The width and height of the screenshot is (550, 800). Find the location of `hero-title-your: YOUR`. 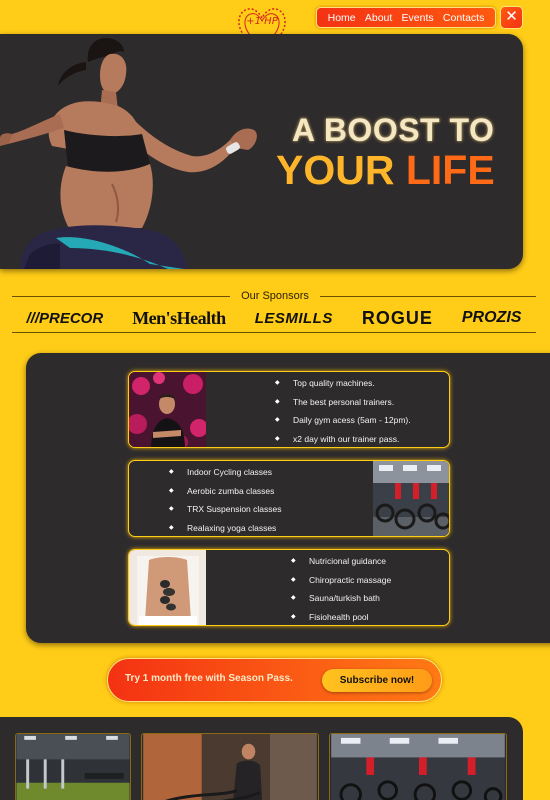

hero-title-your: YOUR is located at coordinates (341, 170).